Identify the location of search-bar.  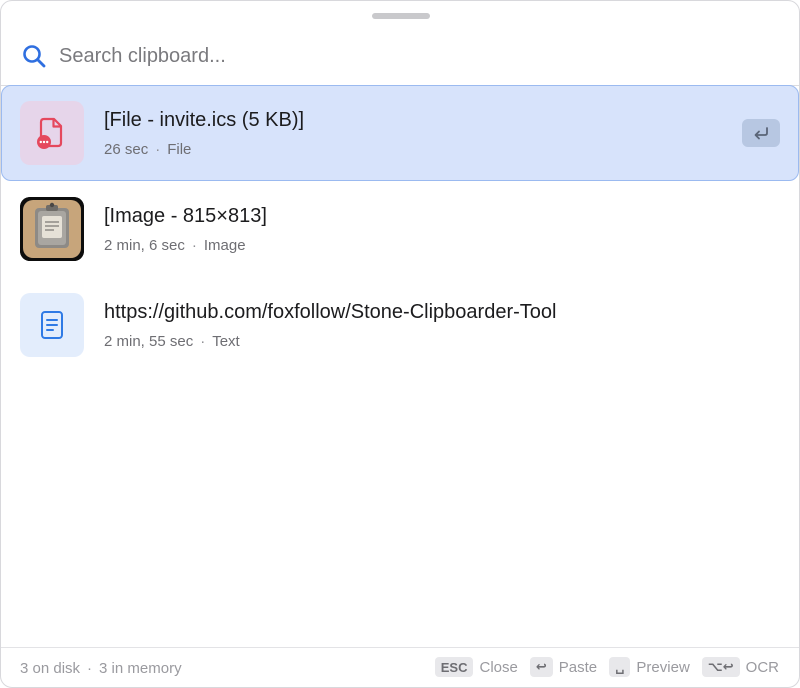
(400, 57).